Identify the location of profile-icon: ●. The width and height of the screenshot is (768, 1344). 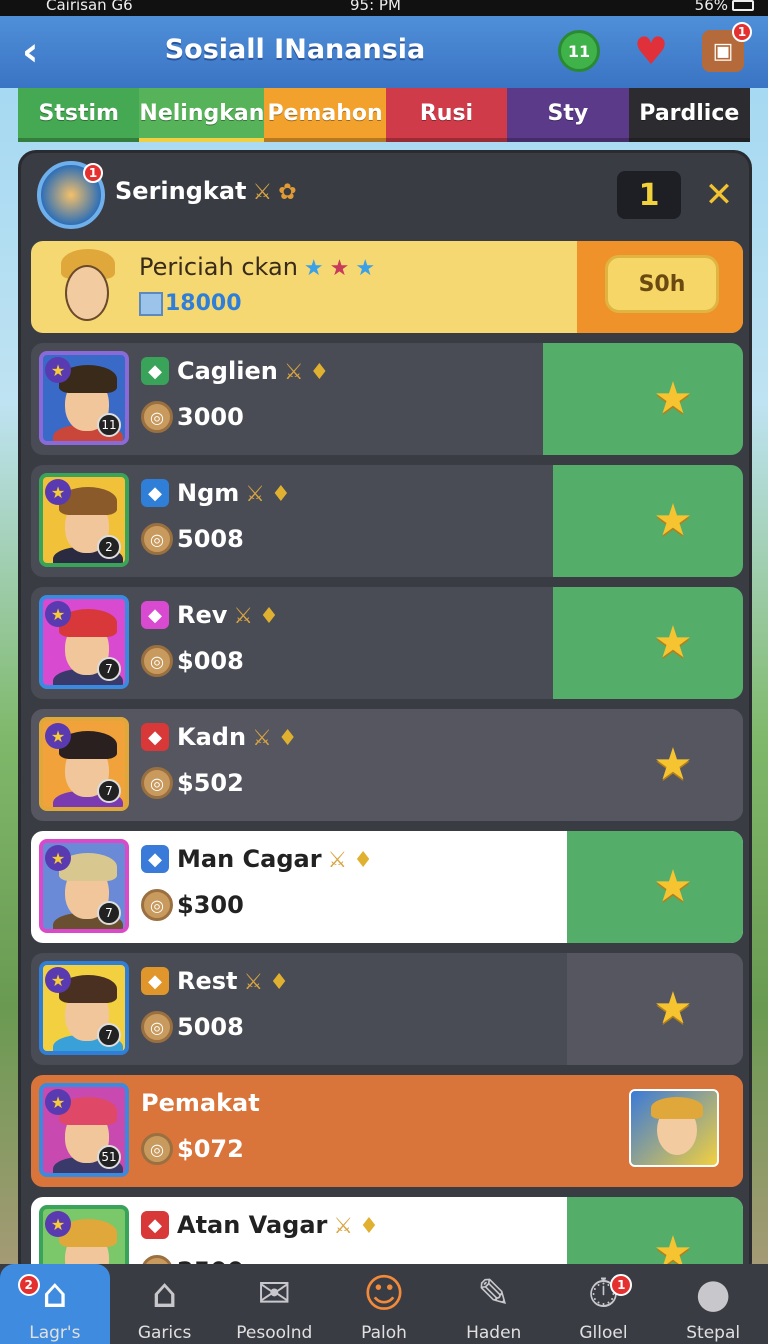
(713, 1294).